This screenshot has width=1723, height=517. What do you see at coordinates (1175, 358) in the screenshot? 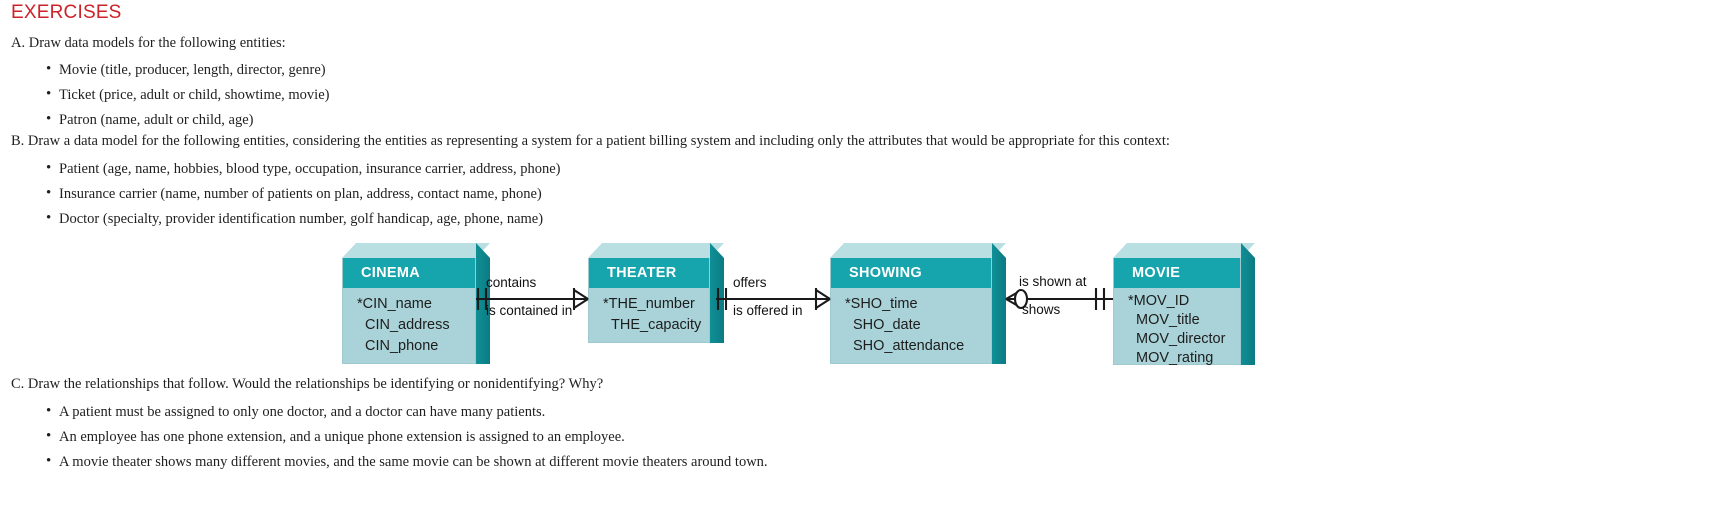
I see `attribute: MOV_rating` at bounding box center [1175, 358].